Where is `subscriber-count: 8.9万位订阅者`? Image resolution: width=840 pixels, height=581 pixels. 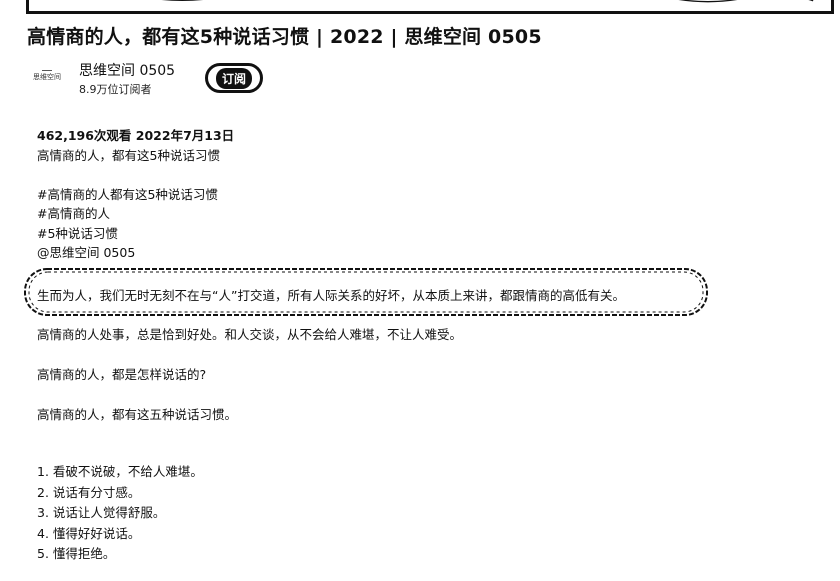
subscriber-count: 8.9万位订阅者 is located at coordinates (115, 89).